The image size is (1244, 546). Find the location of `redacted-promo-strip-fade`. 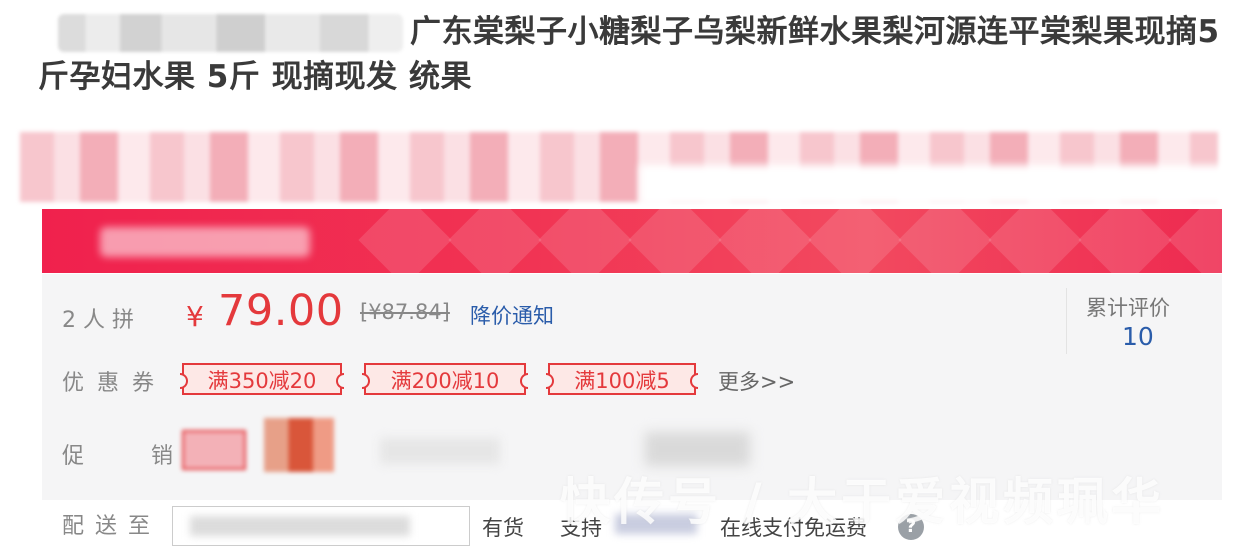

redacted-promo-strip-fade is located at coordinates (940, 185).